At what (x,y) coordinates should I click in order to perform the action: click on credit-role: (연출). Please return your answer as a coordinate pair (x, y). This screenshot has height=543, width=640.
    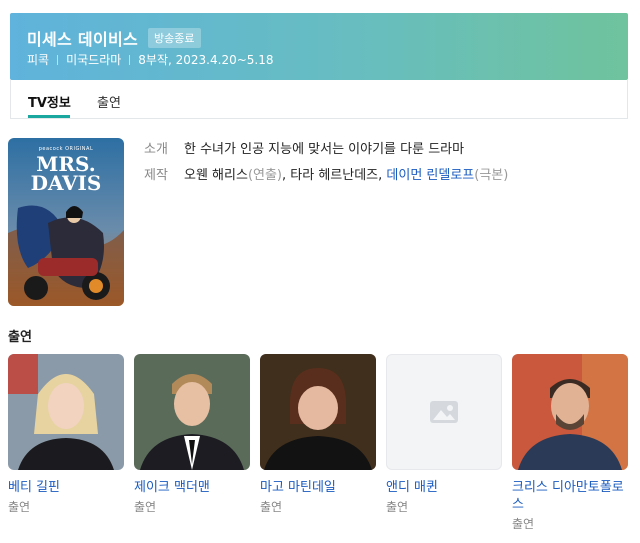
    Looking at the image, I should click on (265, 175).